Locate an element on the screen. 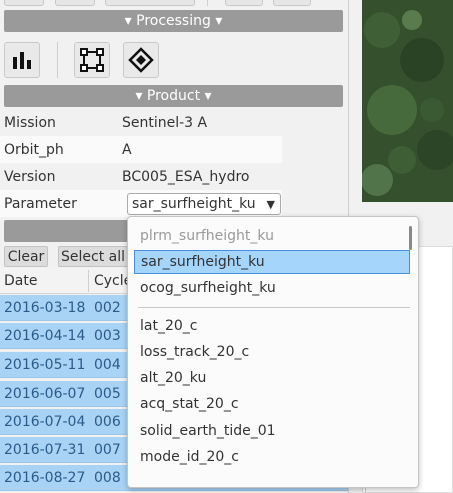 This screenshot has width=453, height=493. diamond-target-icon is located at coordinates (141, 60).